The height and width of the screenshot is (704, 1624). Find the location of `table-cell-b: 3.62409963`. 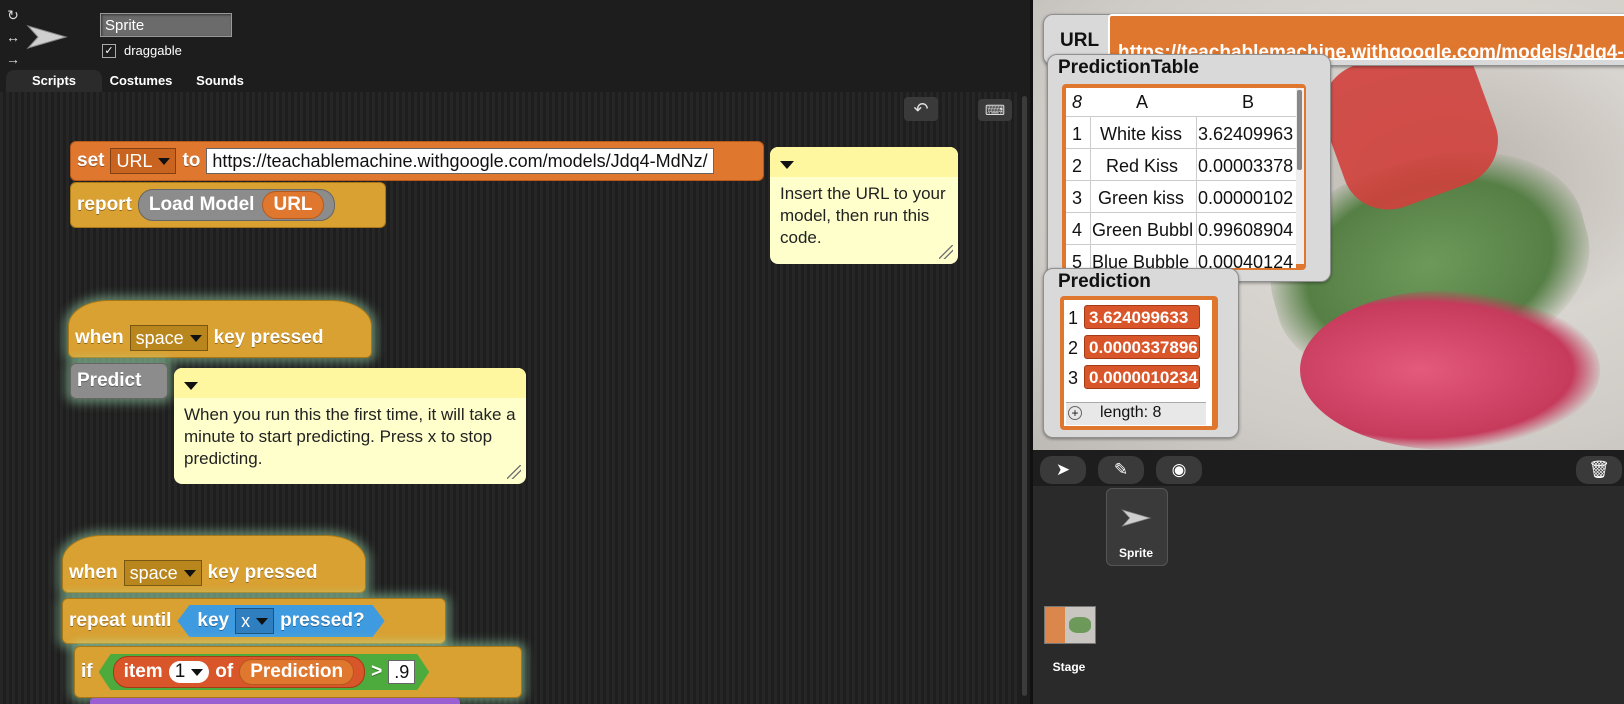

table-cell-b: 3.62409963 is located at coordinates (1247, 134).